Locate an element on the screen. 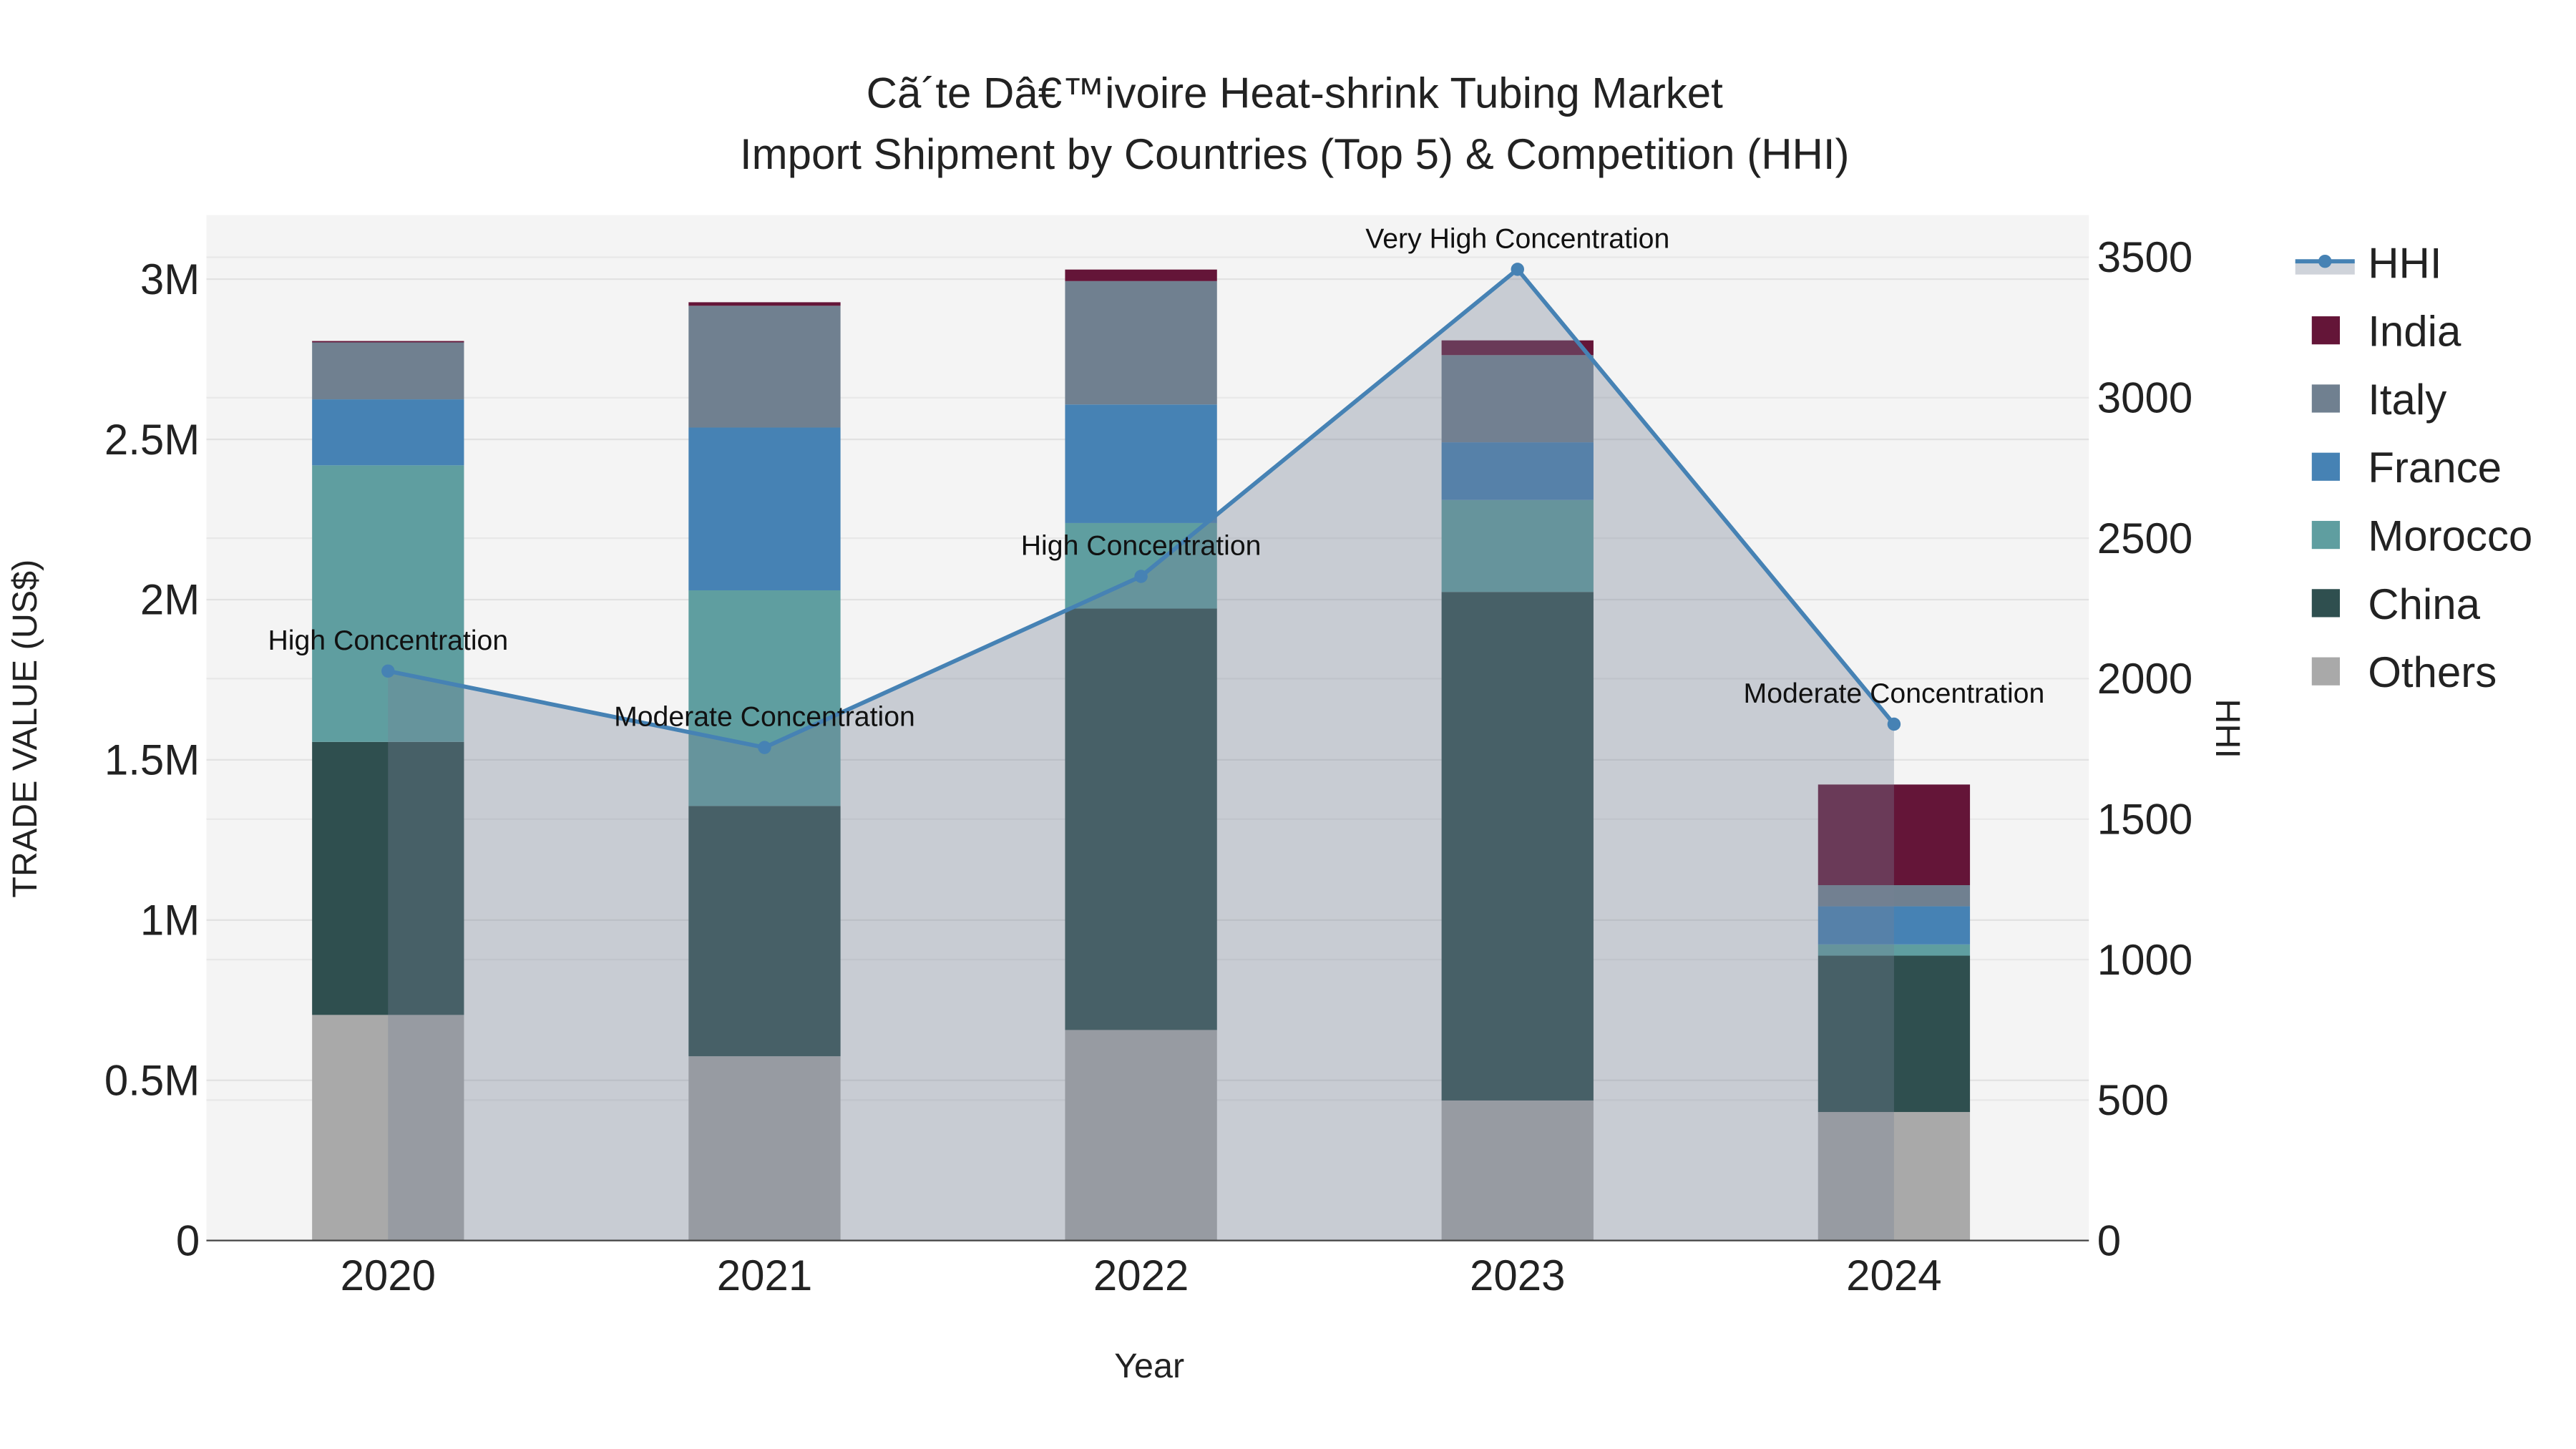 The image size is (2576, 1449). x-tick-label: 2023 is located at coordinates (1517, 1275).